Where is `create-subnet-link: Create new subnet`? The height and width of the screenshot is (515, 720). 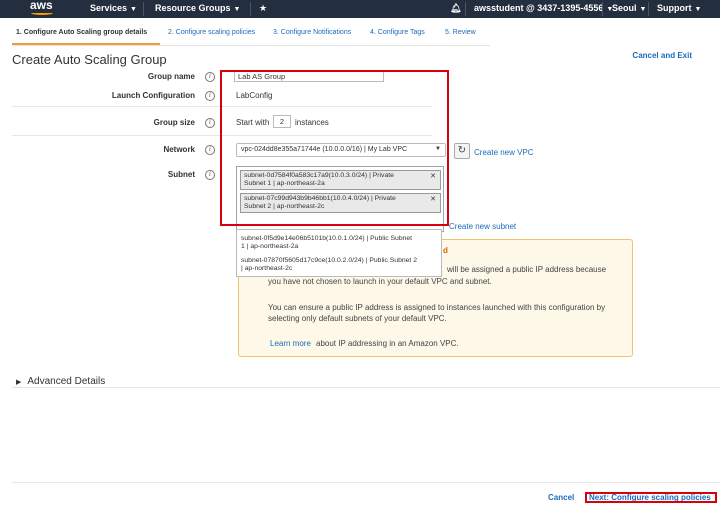 create-subnet-link: Create new subnet is located at coordinates (482, 226).